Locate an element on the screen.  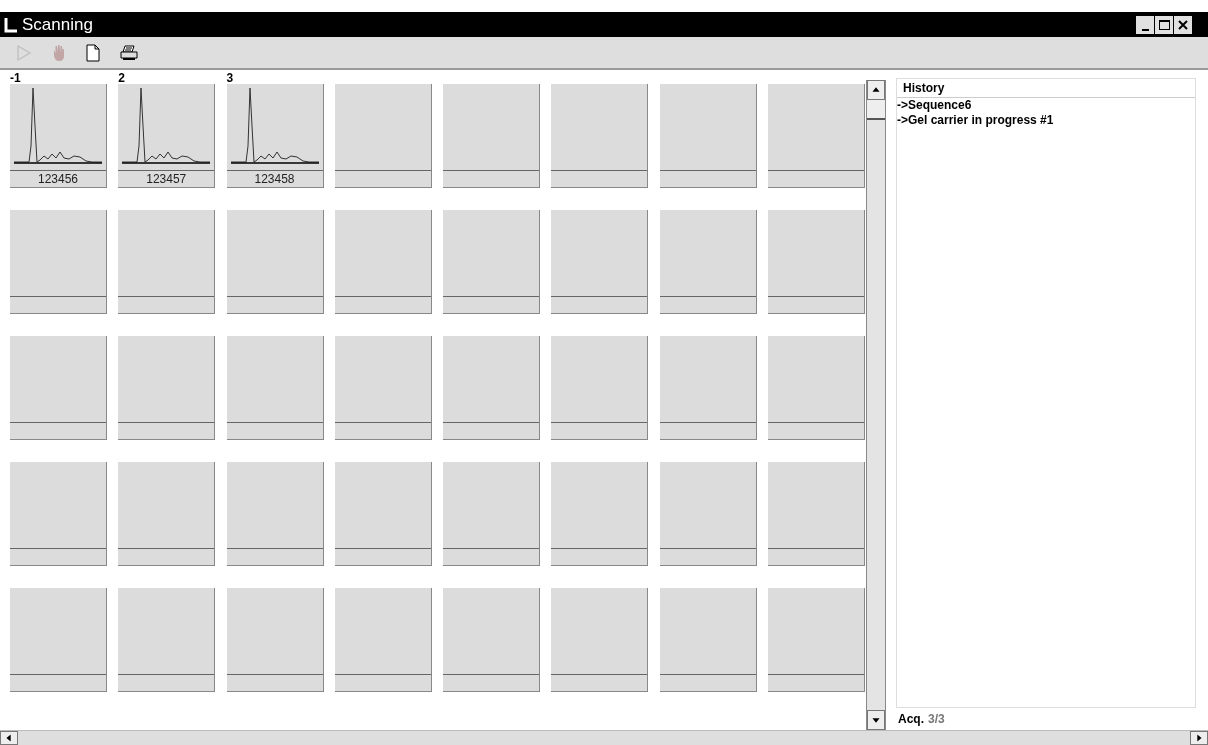
close-icon is located at coordinates (1183, 24).